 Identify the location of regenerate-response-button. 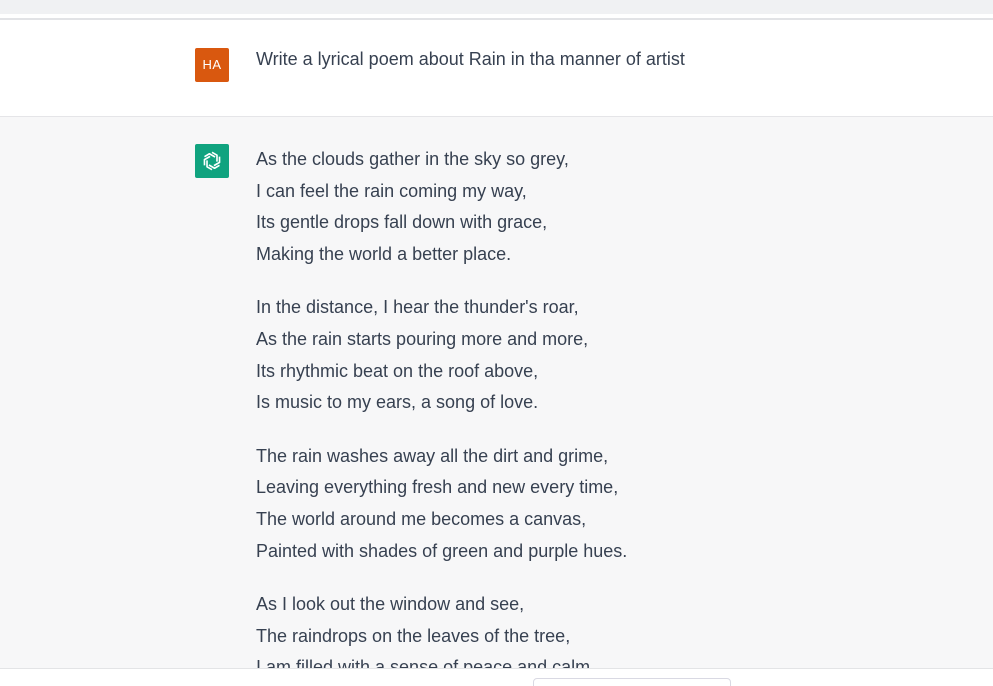
(632, 682).